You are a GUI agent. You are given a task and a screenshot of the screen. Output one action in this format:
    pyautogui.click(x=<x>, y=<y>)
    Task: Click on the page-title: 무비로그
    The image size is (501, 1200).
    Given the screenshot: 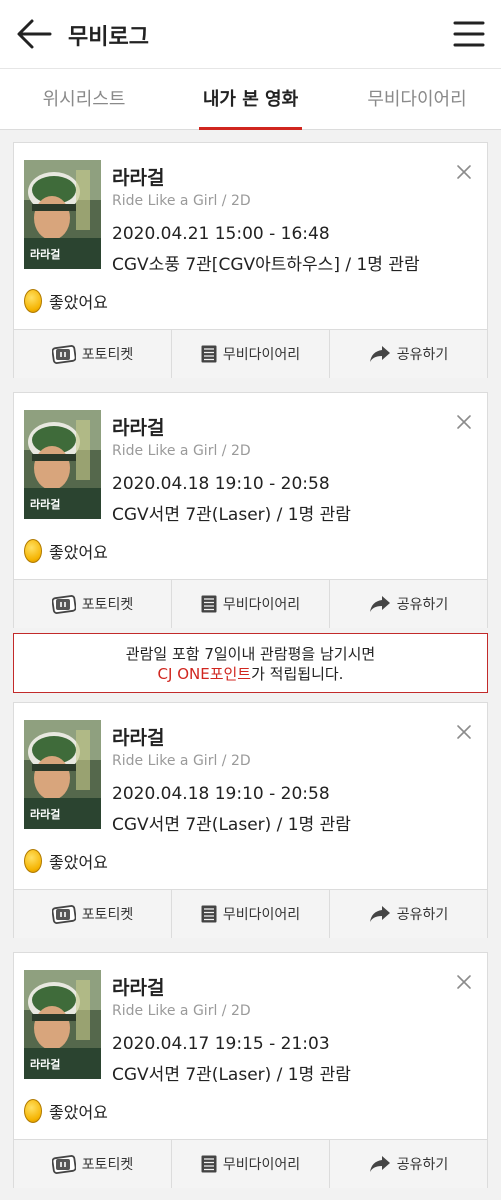 What is the action you would take?
    pyautogui.click(x=108, y=37)
    